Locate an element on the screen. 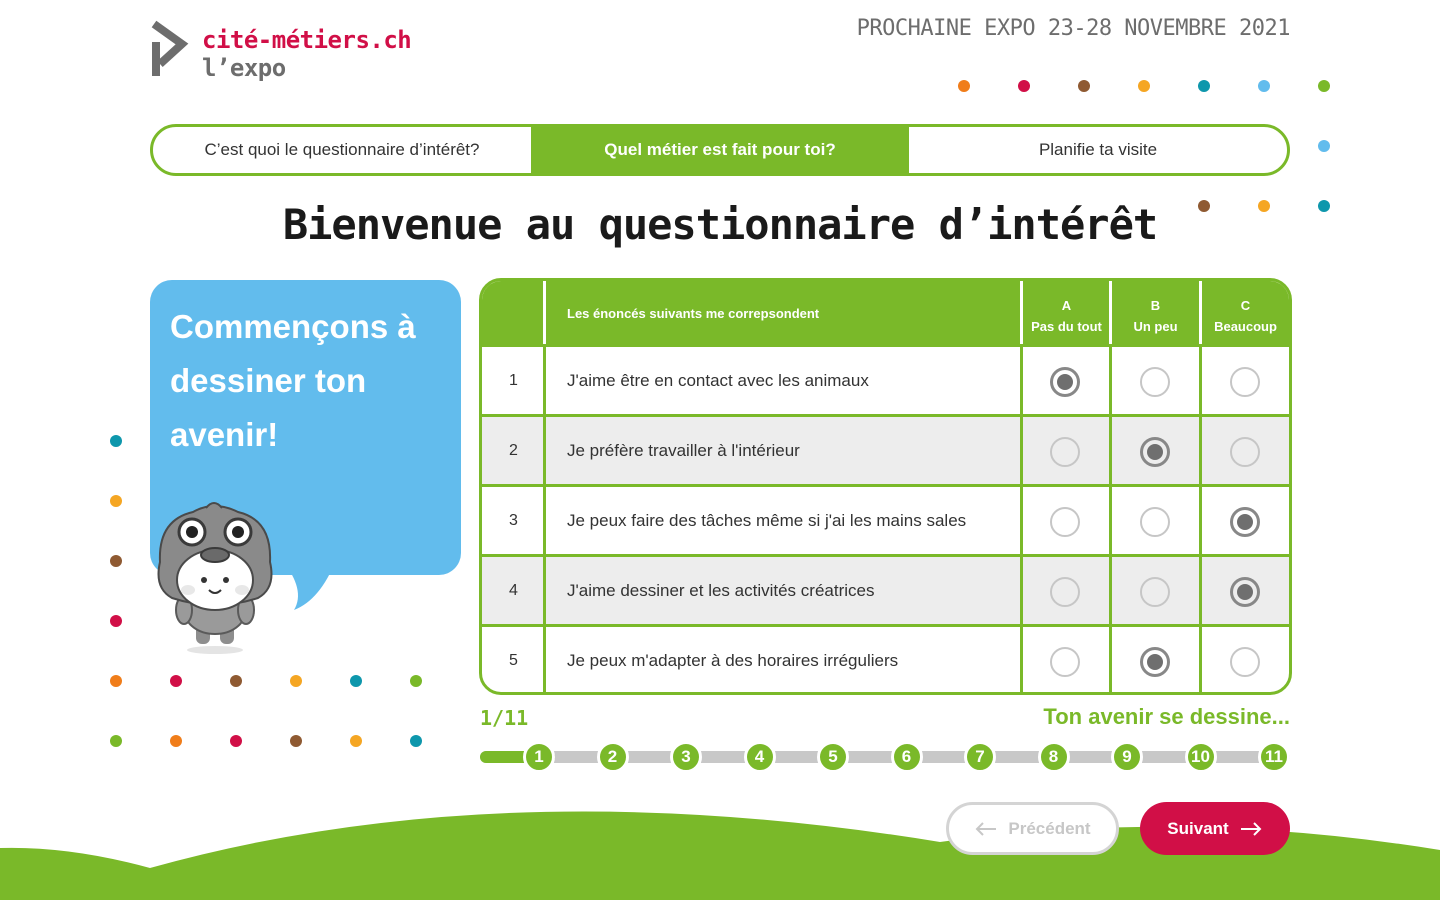 The height and width of the screenshot is (900, 1440). tab-which-job: Quel métier est fait pour toi? is located at coordinates (720, 150).